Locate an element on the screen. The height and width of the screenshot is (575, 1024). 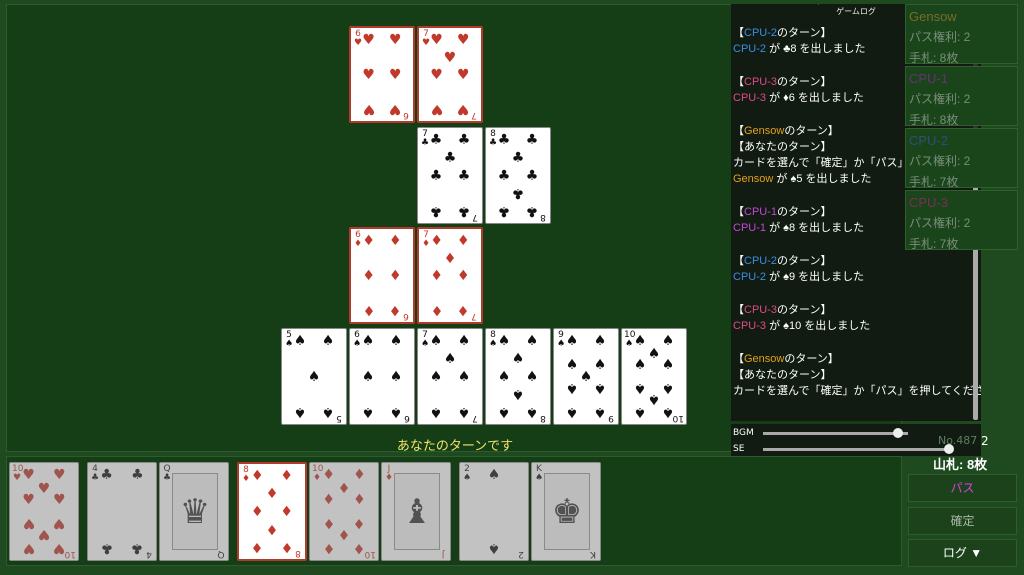
hand-card-3: 8 ♦ 8 ♦ ♦ ♦ ♦ ♦ ♦ ♦ ♦ is located at coordinates (272, 511).